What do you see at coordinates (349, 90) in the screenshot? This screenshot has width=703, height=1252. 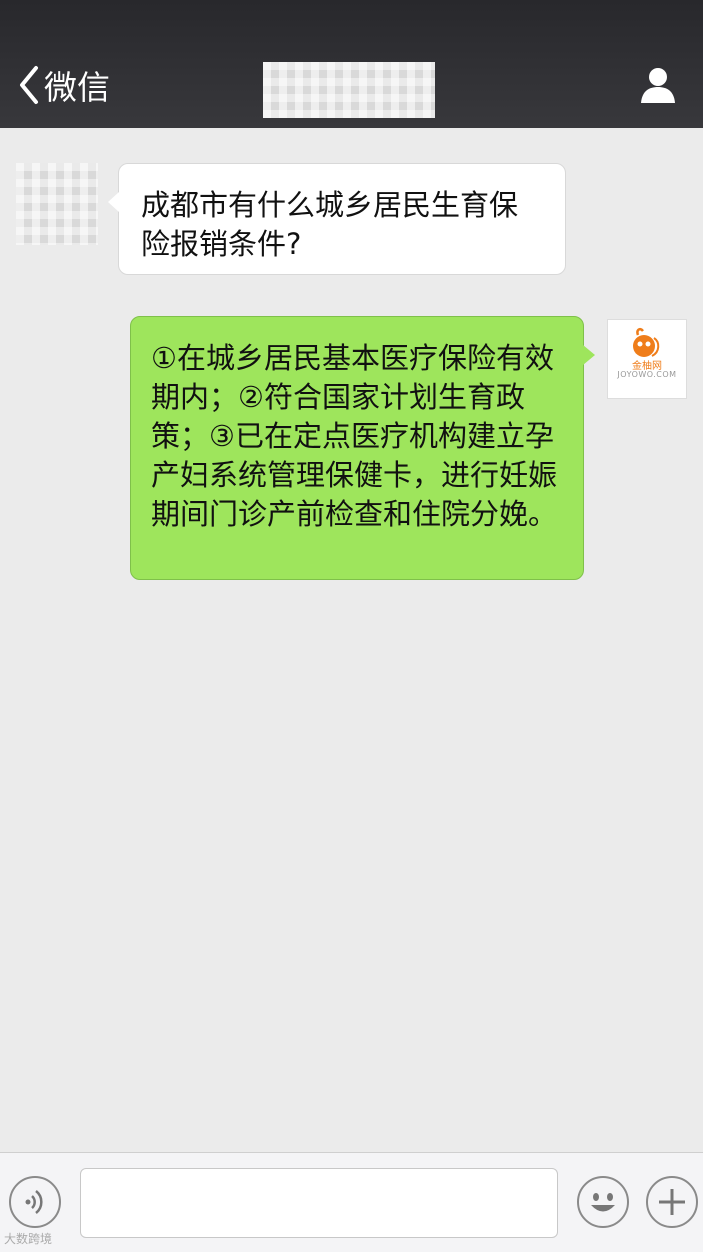 I see `contact-name-obscured` at bounding box center [349, 90].